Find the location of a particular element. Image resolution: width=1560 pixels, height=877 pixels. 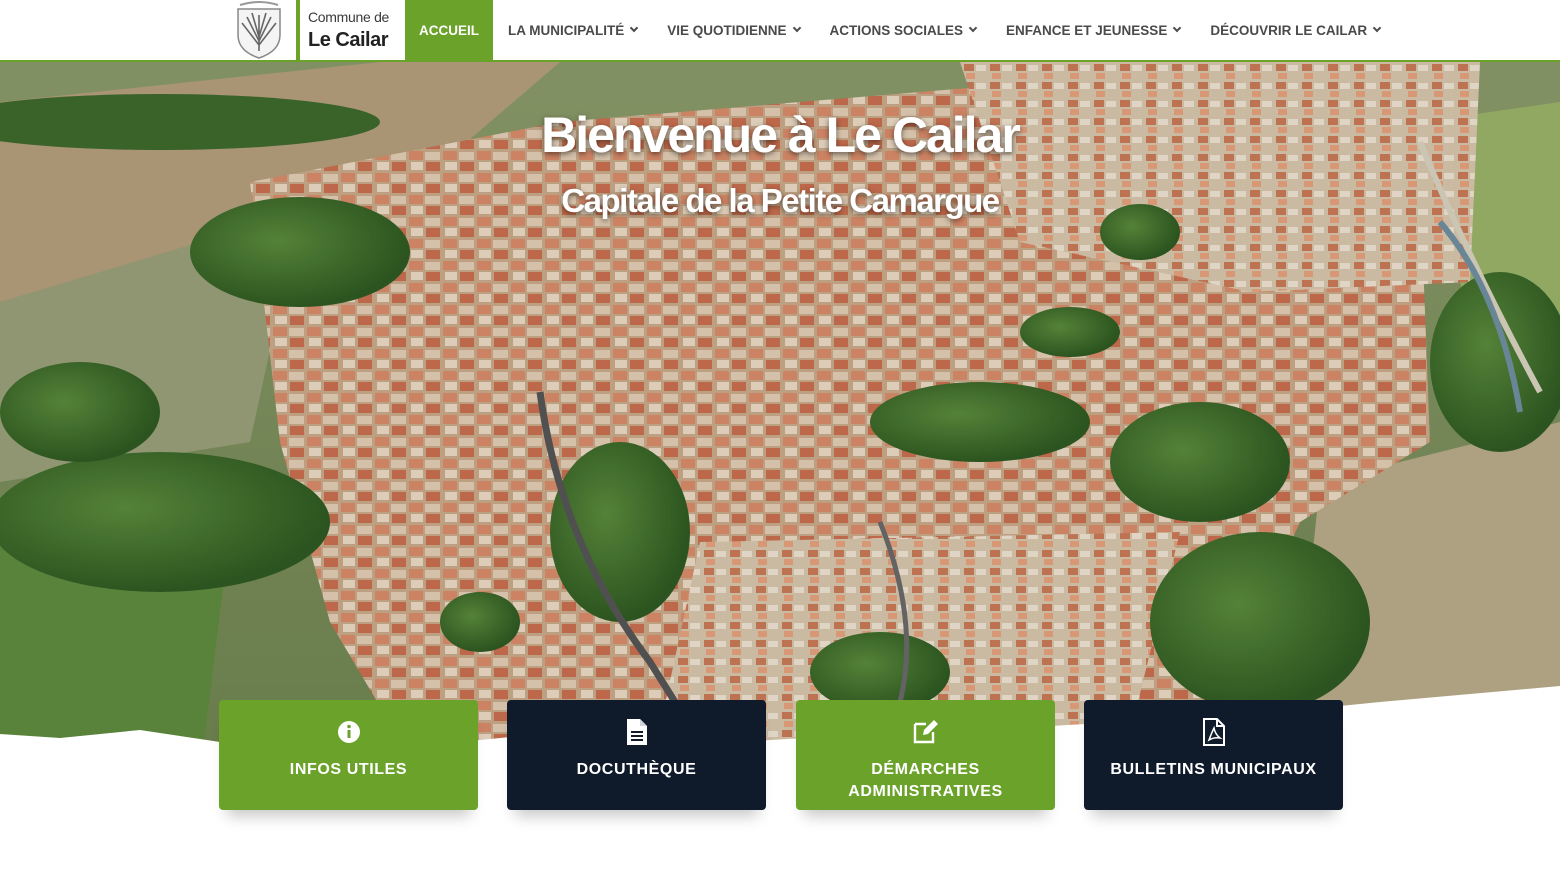

document-icon is located at coordinates (637, 732).